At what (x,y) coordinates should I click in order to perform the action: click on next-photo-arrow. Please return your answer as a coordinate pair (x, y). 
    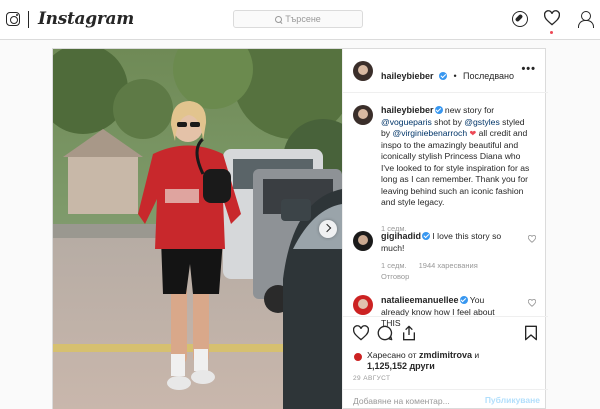
    Looking at the image, I should click on (328, 229).